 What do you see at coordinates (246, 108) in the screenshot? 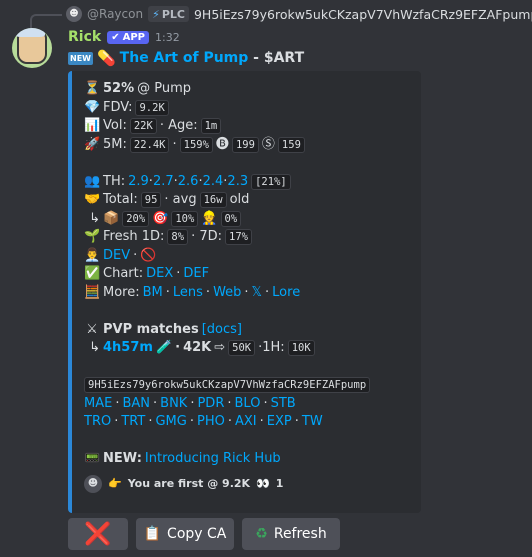
I see `fdv-row: 💎 FDV: 9.2K` at bounding box center [246, 108].